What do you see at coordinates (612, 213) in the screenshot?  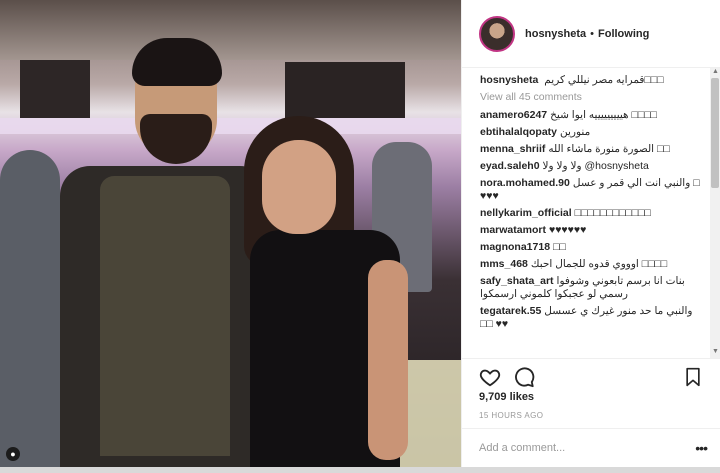 I see `comment-text: □□□□□□□□□□□□` at bounding box center [612, 213].